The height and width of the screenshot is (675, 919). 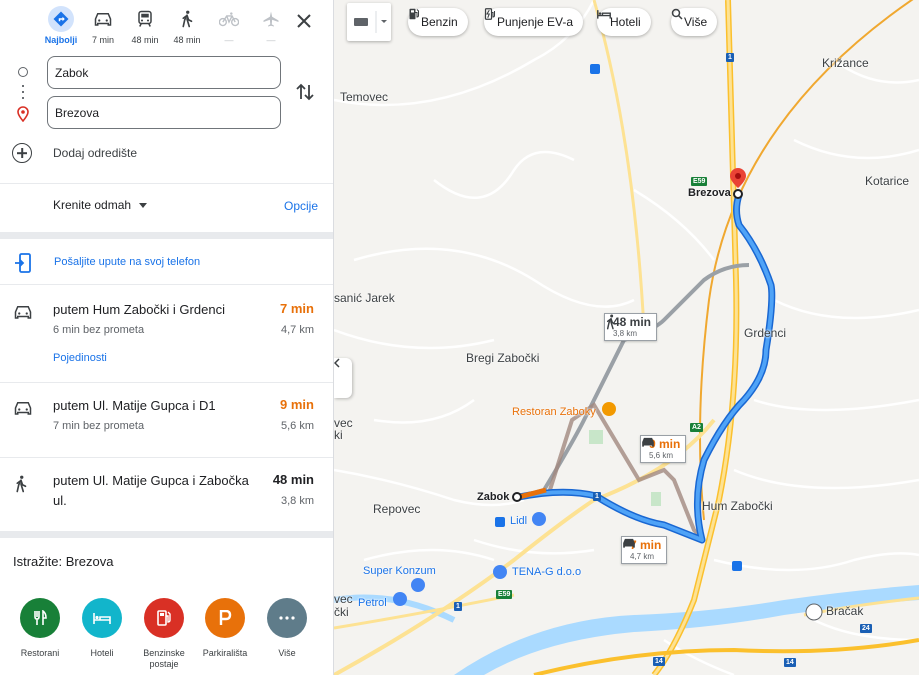 I want to click on chip-hotels: Hoteli, so click(x=624, y=22).